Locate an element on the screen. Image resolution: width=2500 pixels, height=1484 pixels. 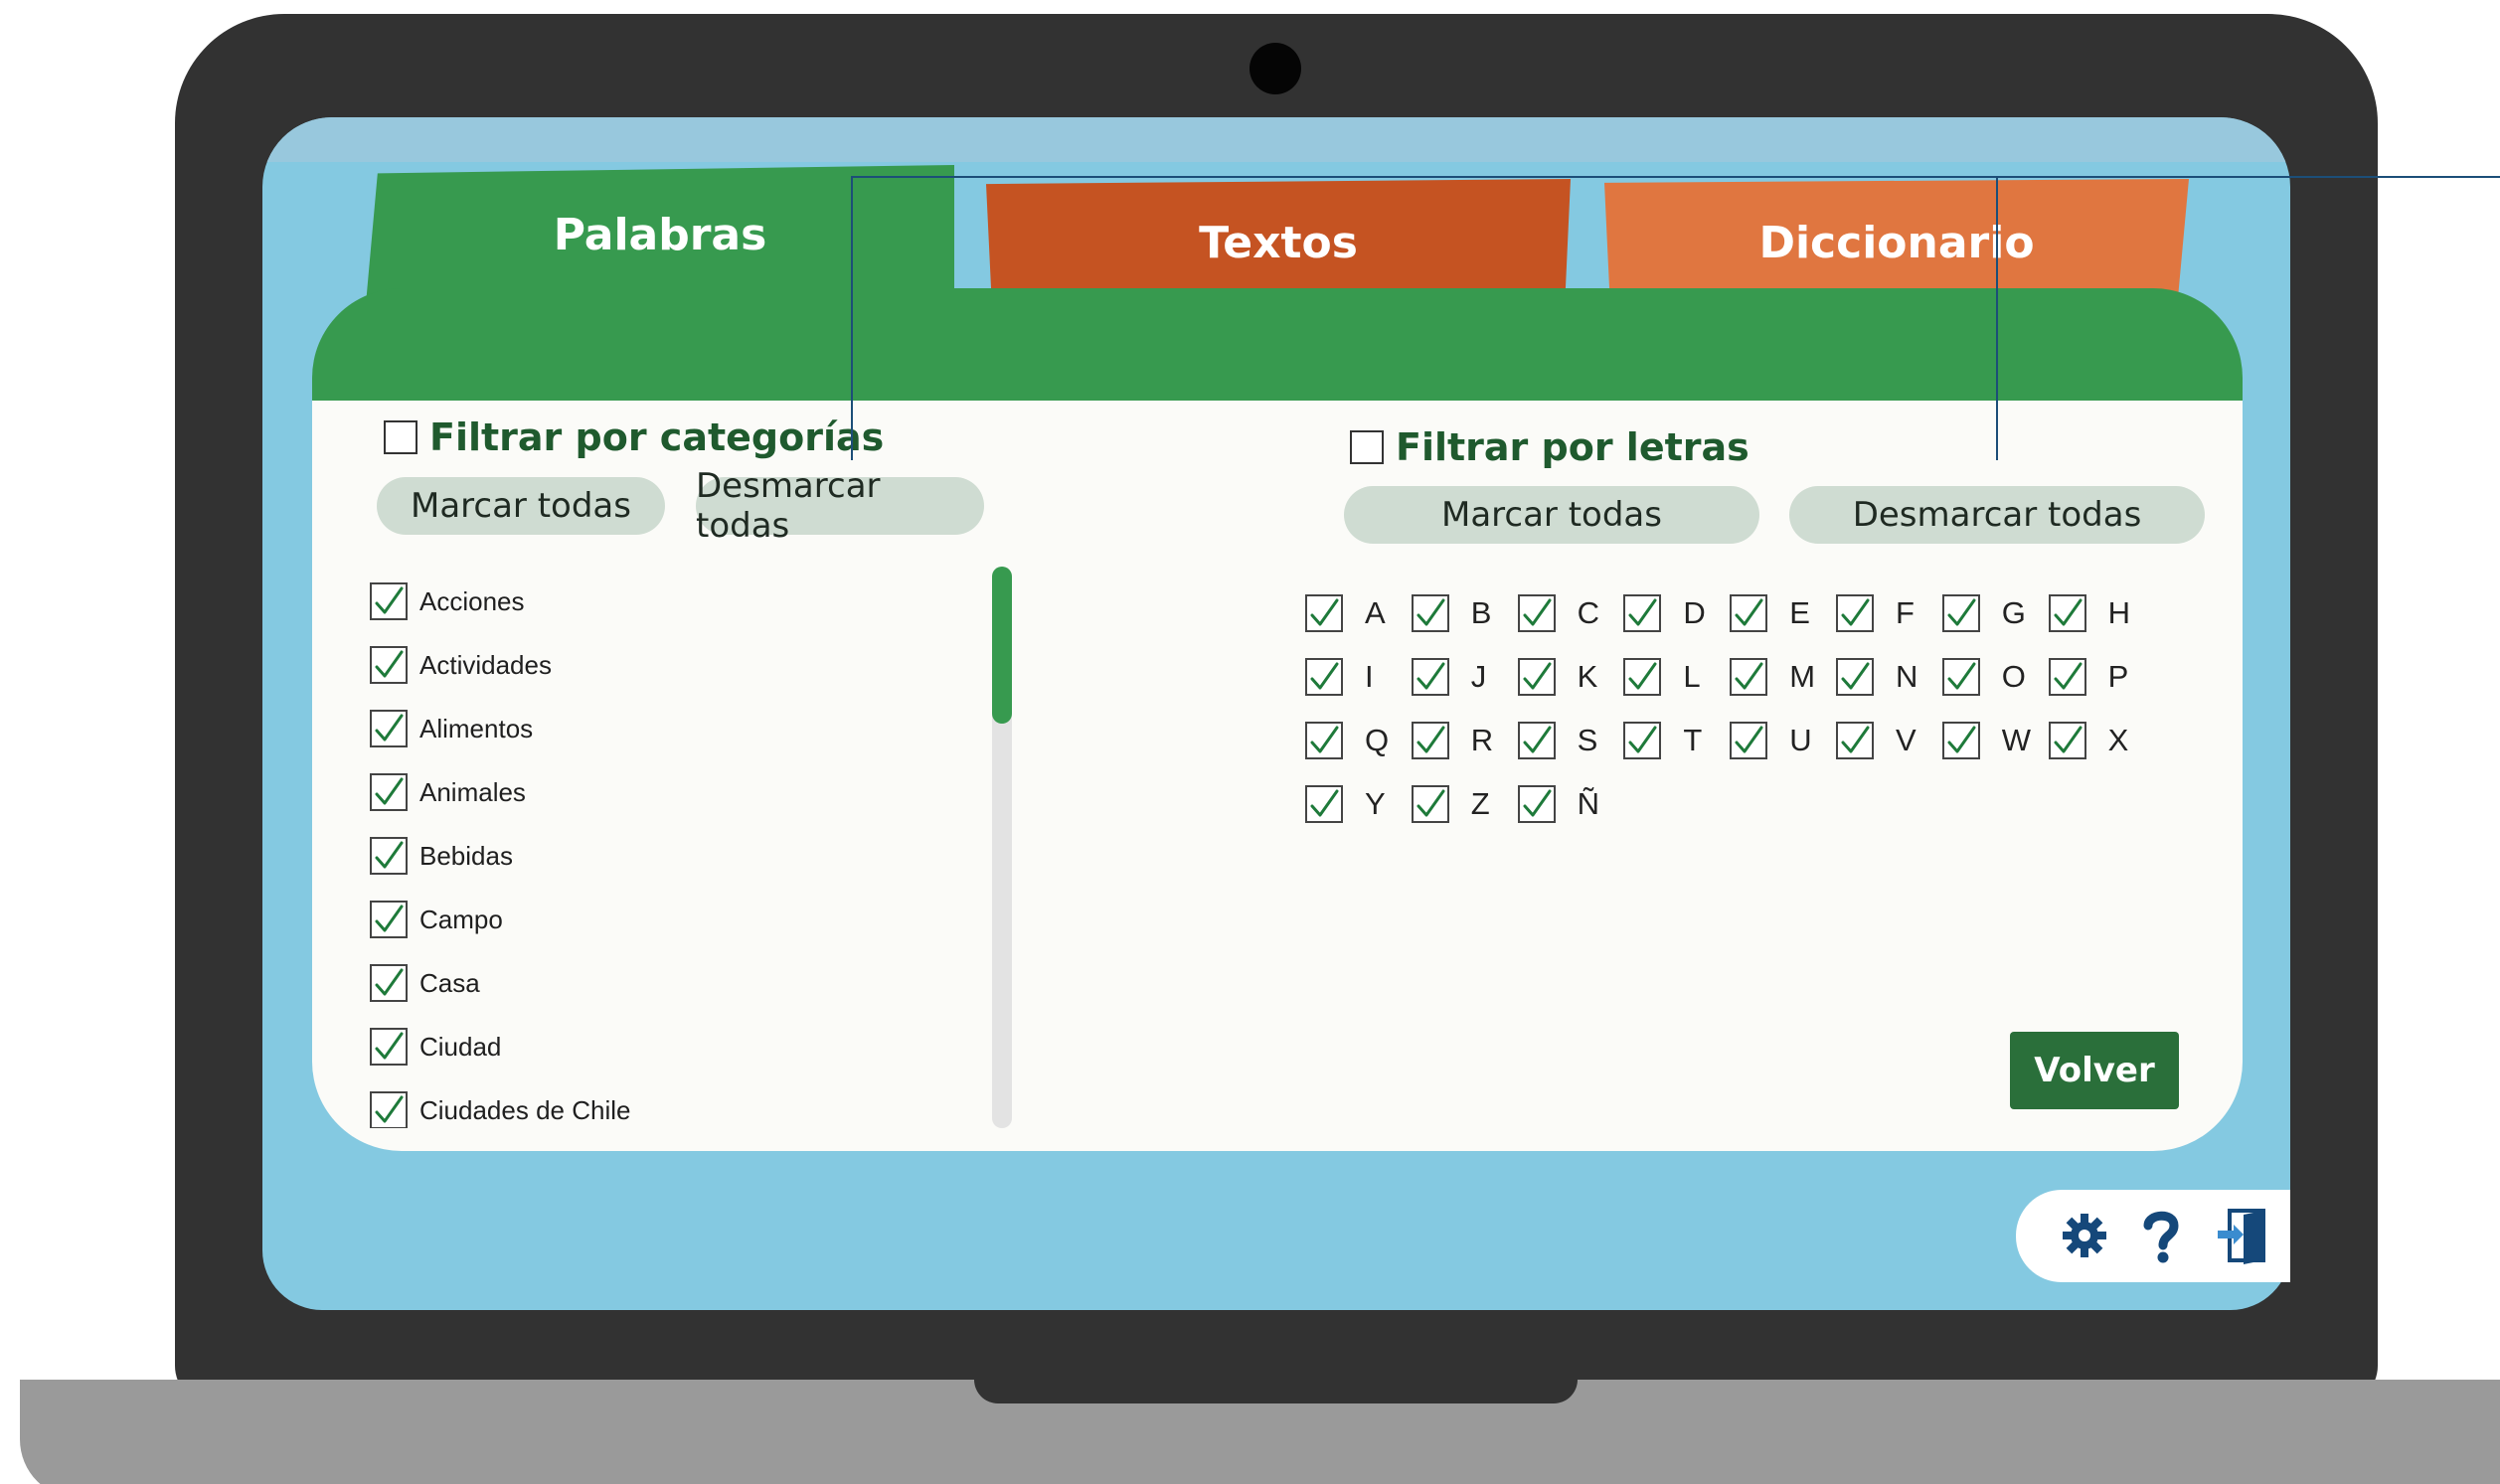
category-item: Ciudad is located at coordinates (435, 1047).